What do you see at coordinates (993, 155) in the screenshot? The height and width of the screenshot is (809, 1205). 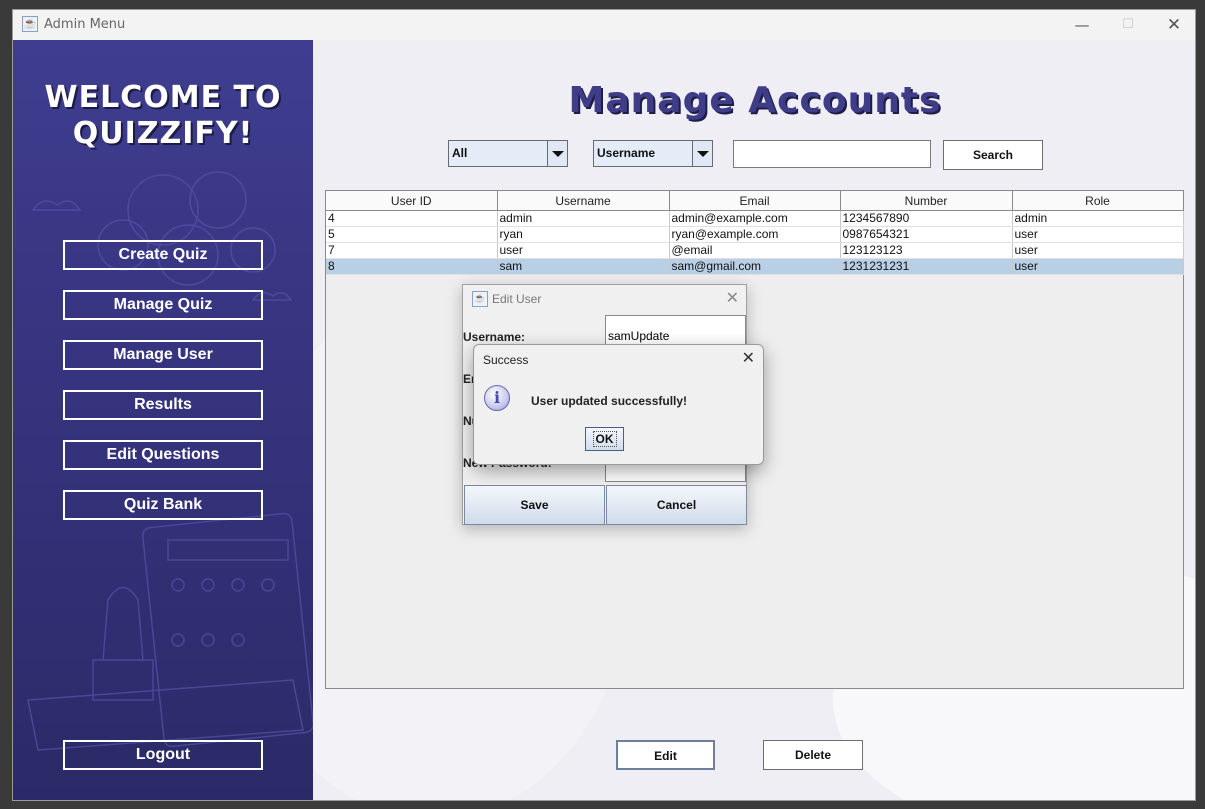 I see `search-button: Search` at bounding box center [993, 155].